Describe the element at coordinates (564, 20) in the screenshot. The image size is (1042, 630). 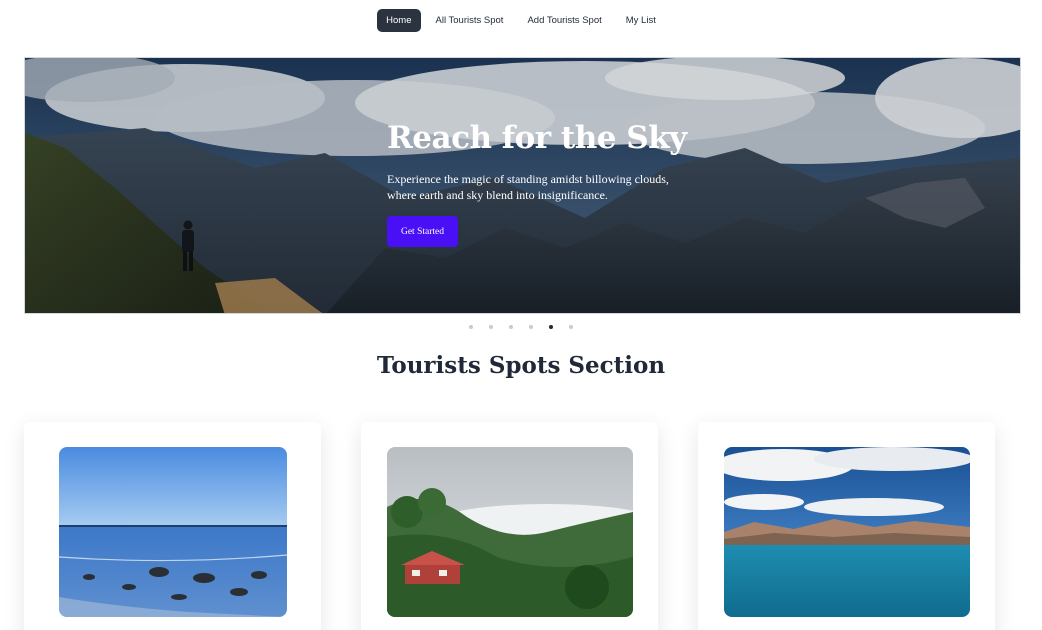
I see `nav-add-tourists-spot-link: Add Tourists Spot` at that location.